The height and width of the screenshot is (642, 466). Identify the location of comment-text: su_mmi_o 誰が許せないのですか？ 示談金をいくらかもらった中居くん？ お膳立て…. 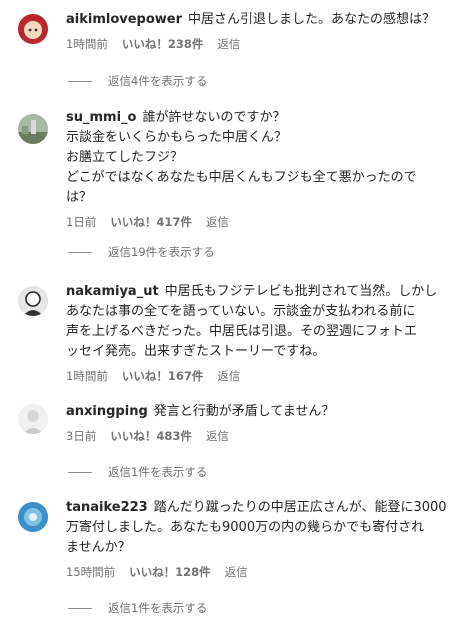
(241, 157).